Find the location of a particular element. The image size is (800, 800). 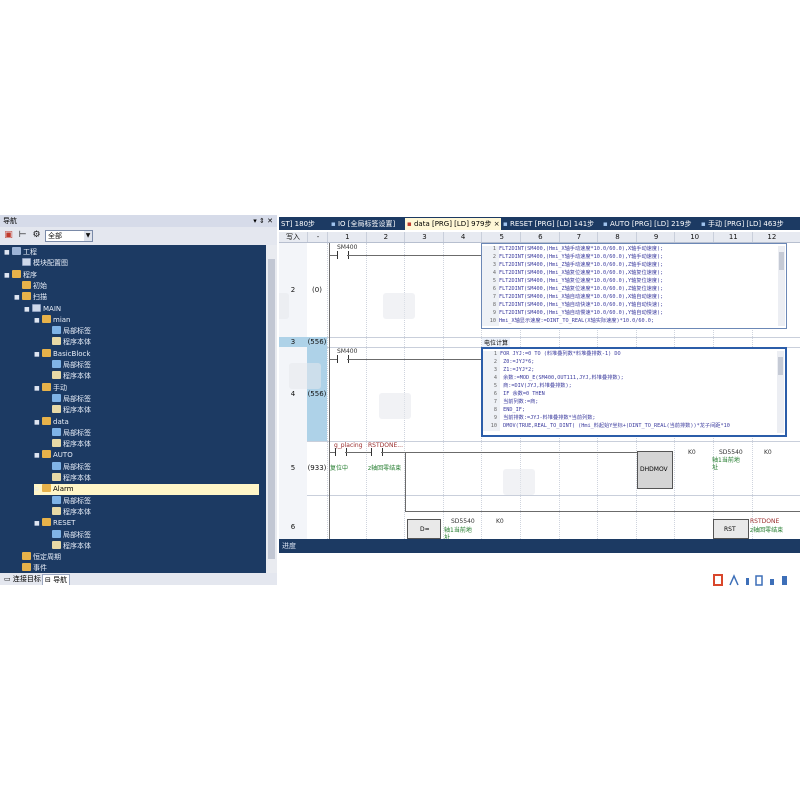

editor-tab: ▪ AUTO [PRG] [LD] 219步 is located at coordinates (650, 224).